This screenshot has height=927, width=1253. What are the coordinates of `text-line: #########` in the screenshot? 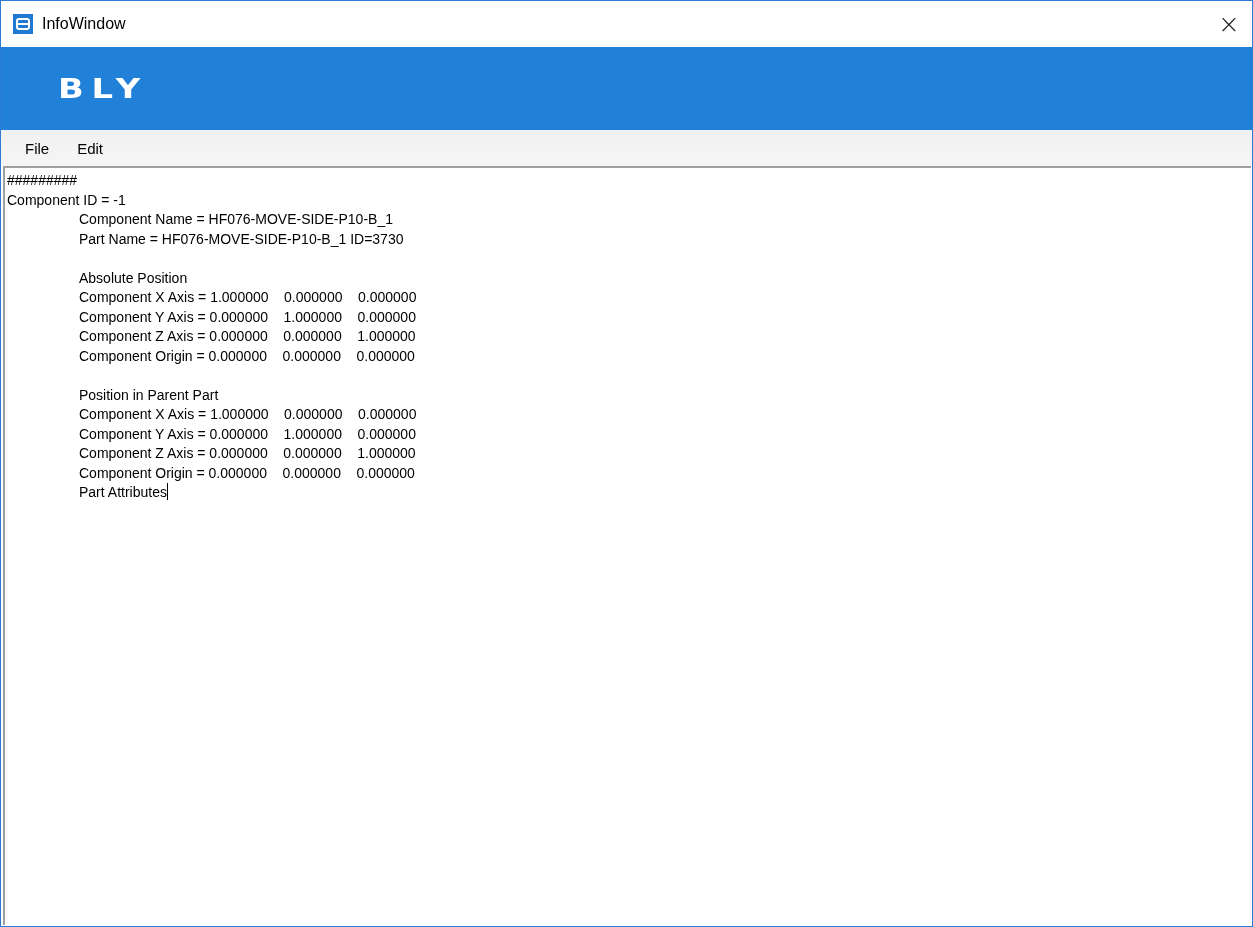 It's located at (42, 180).